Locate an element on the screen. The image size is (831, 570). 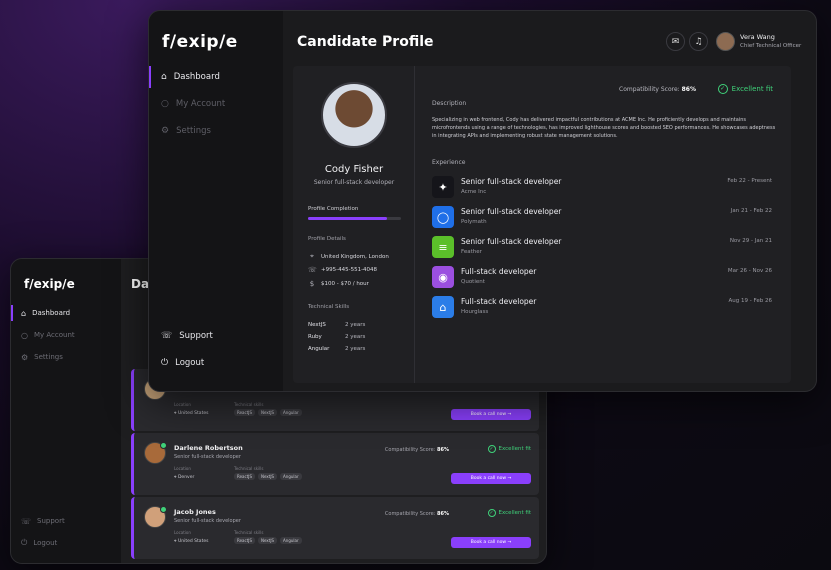
bell-icon: ♫ is located at coordinates (698, 41).